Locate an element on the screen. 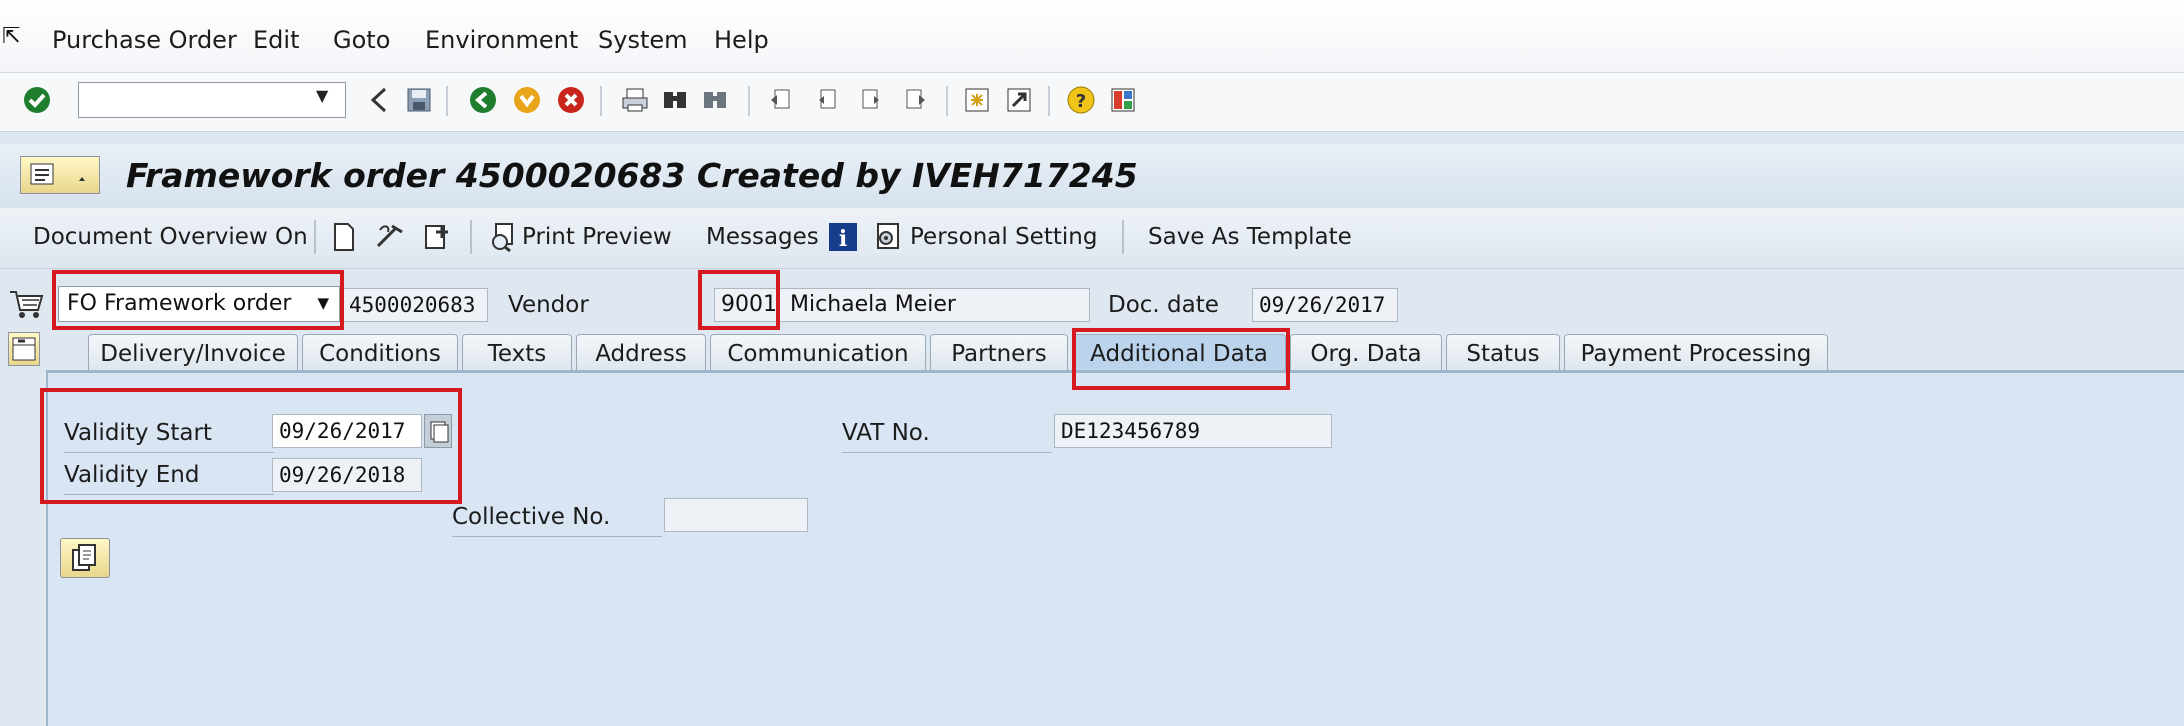 The image size is (2184, 726). vendor-label: Vendor is located at coordinates (548, 305).